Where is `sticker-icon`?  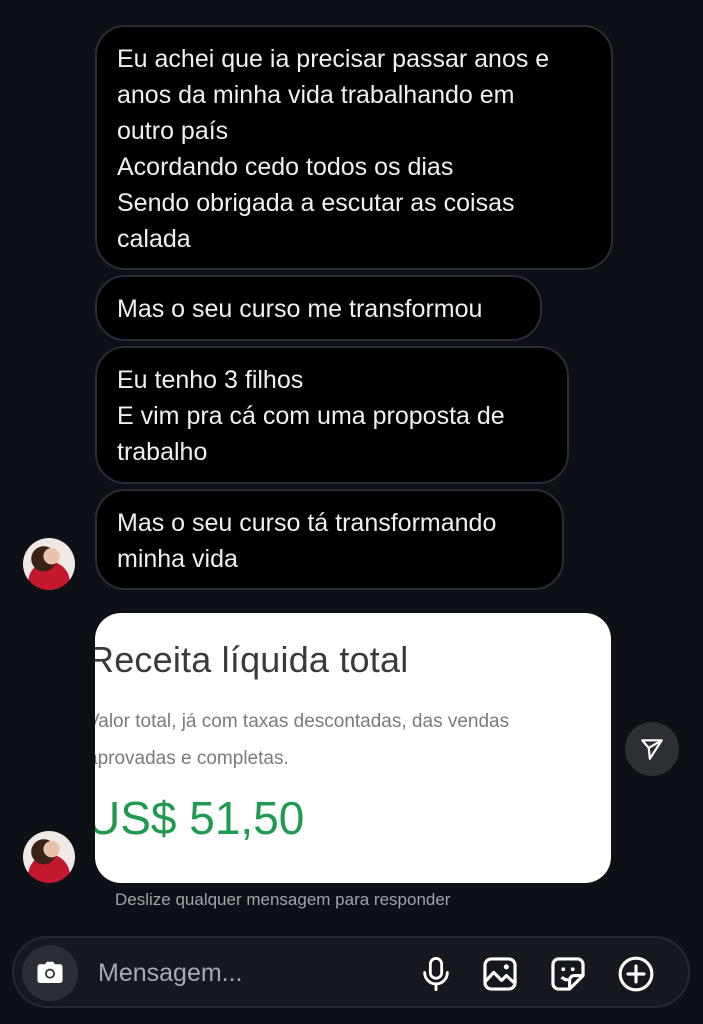
sticker-icon is located at coordinates (568, 974).